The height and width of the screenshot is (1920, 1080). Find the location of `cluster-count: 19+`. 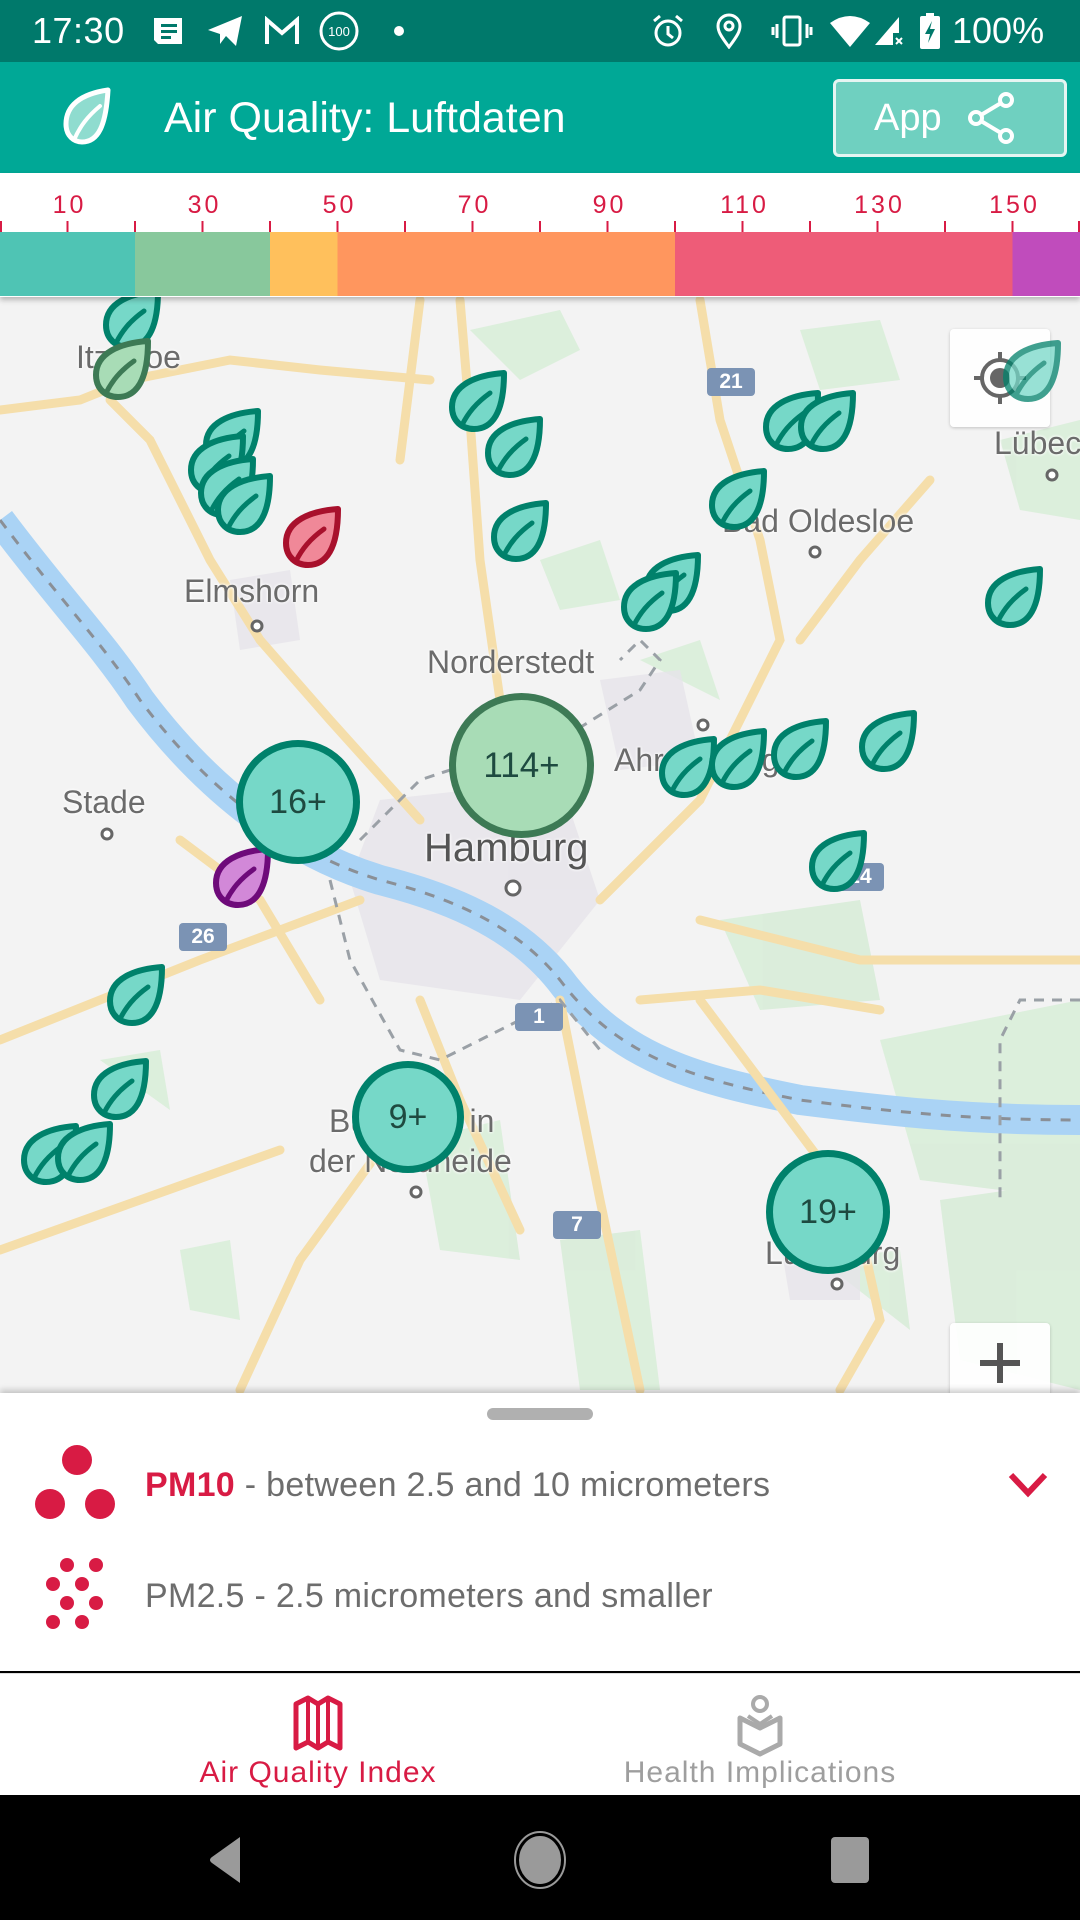

cluster-count: 19+ is located at coordinates (828, 1211).